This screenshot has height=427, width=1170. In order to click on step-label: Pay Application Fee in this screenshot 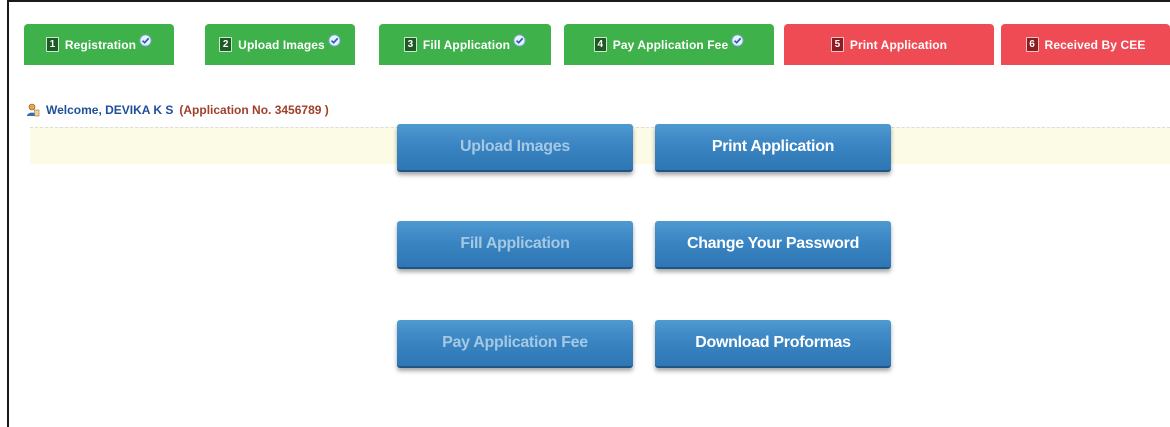, I will do `click(670, 44)`.